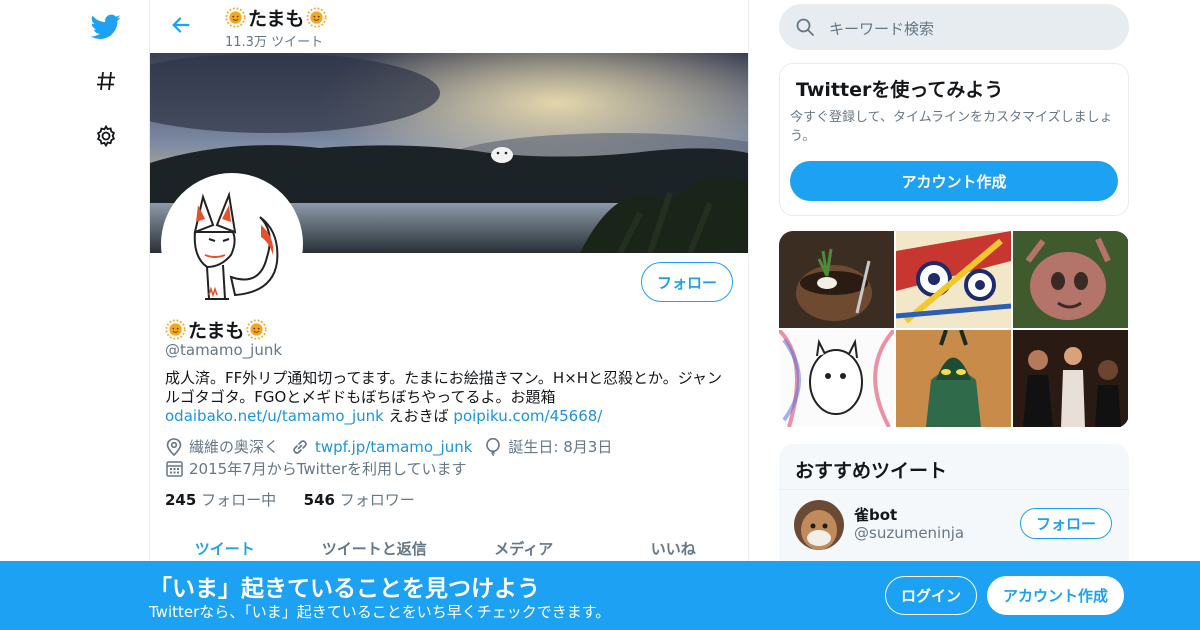 The width and height of the screenshot is (1200, 630). What do you see at coordinates (181, 500) in the screenshot?
I see `following-count: 245` at bounding box center [181, 500].